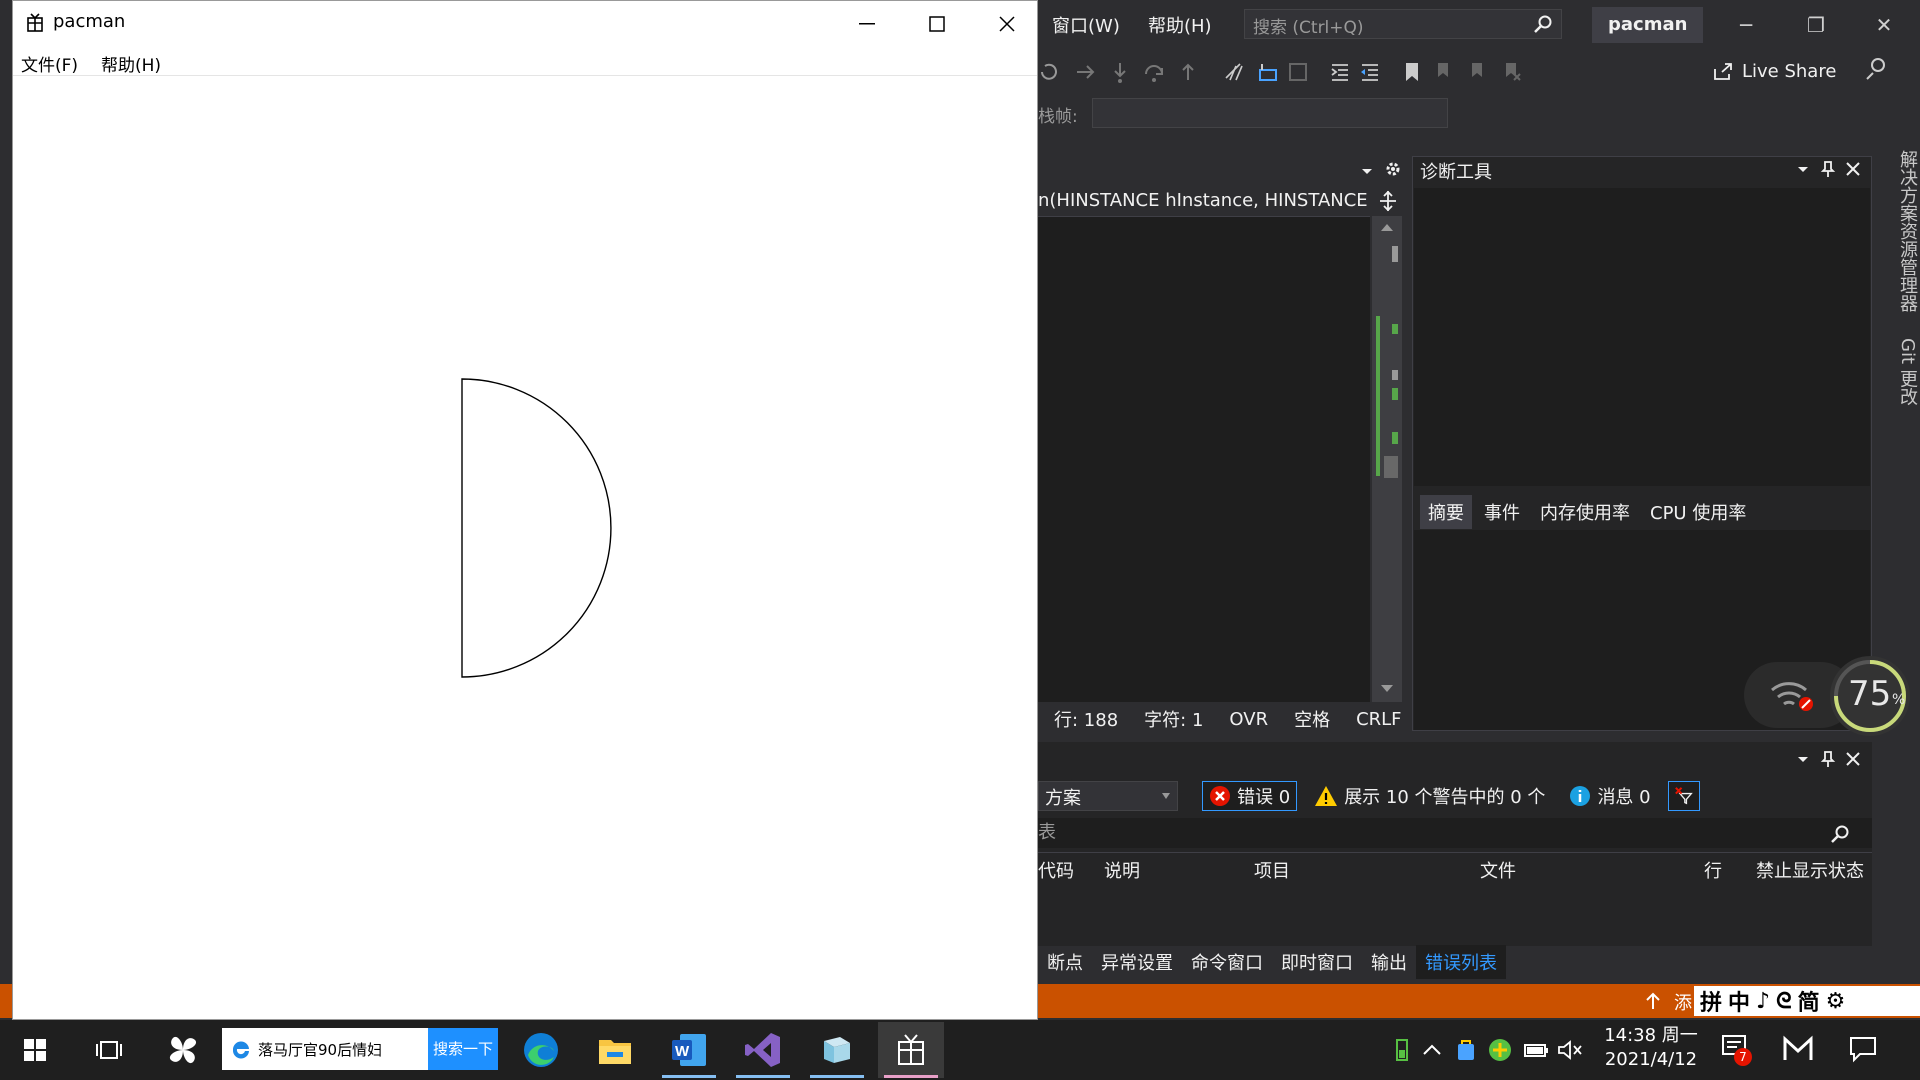 The width and height of the screenshot is (1920, 1080). What do you see at coordinates (1746, 25) in the screenshot?
I see `vs-minimize-button: ─` at bounding box center [1746, 25].